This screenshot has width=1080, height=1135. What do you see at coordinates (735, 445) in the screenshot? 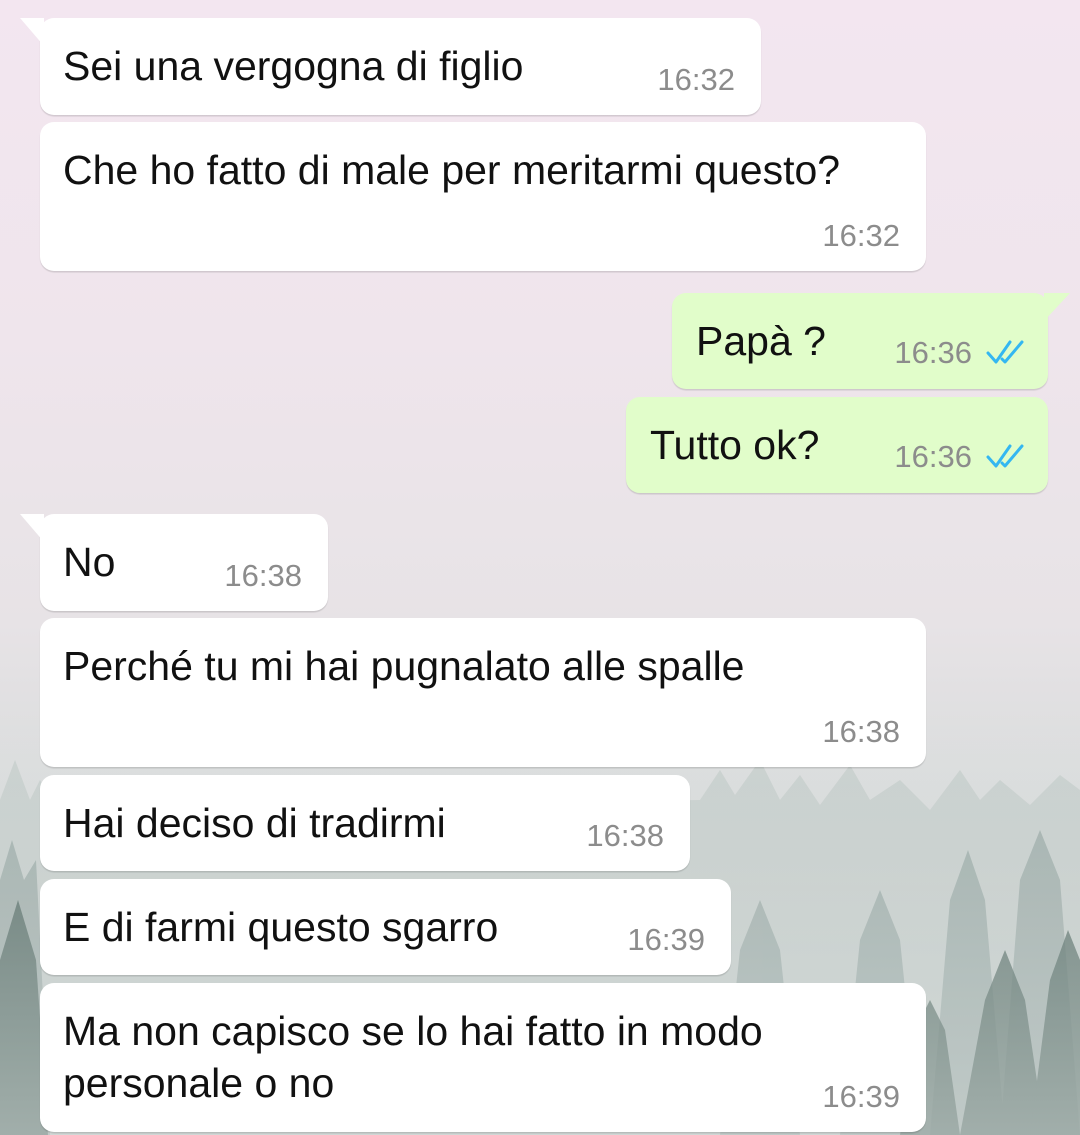
I see `message-text: Tutto ok?` at bounding box center [735, 445].